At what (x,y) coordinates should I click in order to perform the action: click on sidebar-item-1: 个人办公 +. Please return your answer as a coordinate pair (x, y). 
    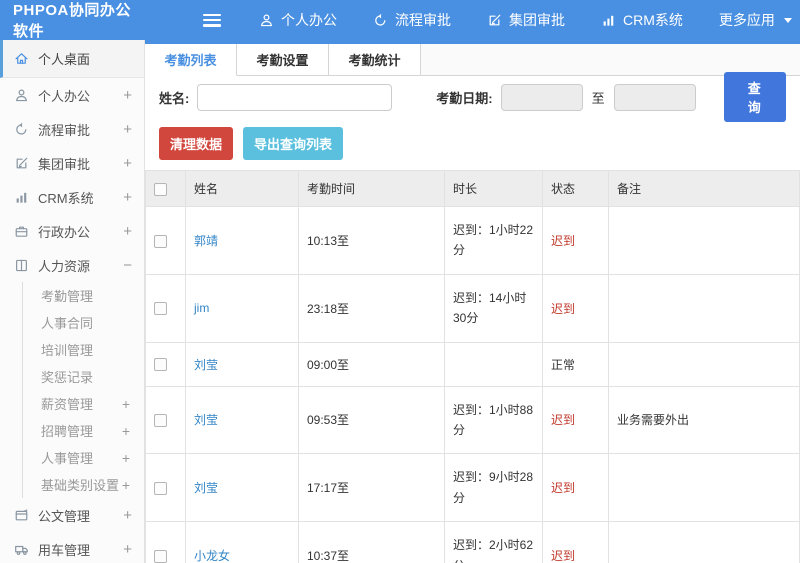
    Looking at the image, I should click on (72, 95).